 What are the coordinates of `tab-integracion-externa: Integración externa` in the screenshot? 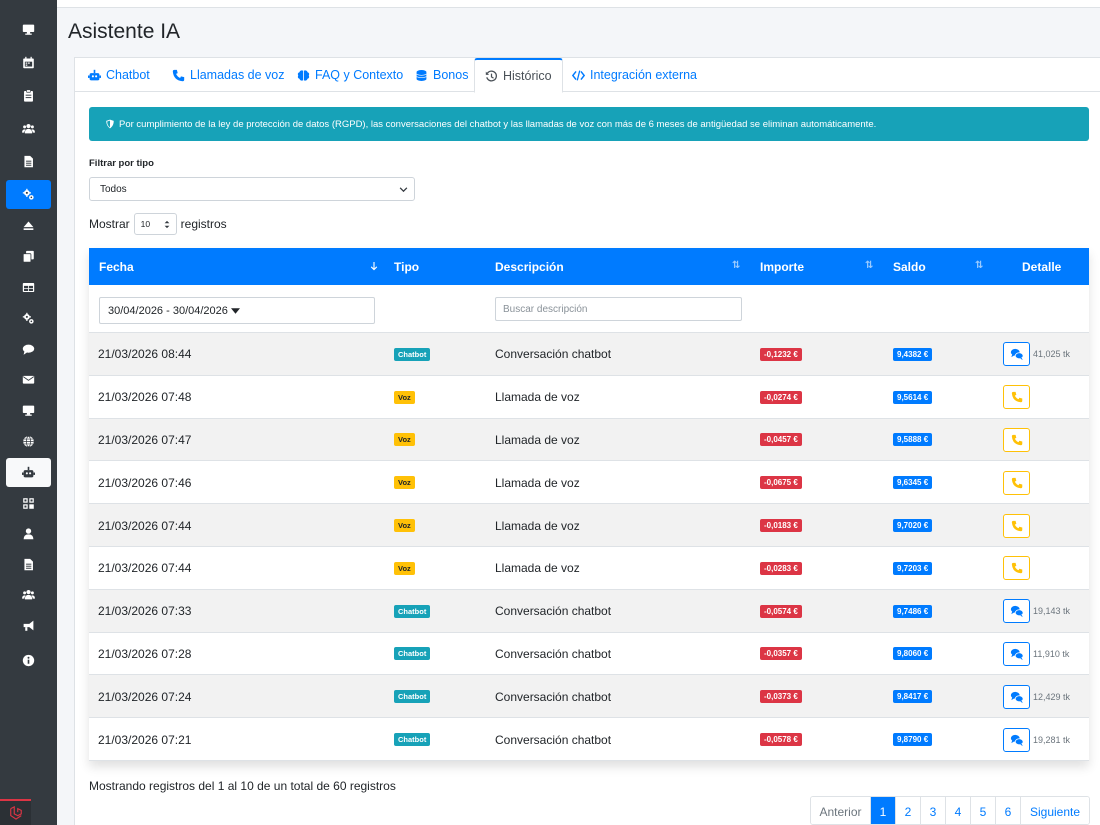 It's located at (634, 75).